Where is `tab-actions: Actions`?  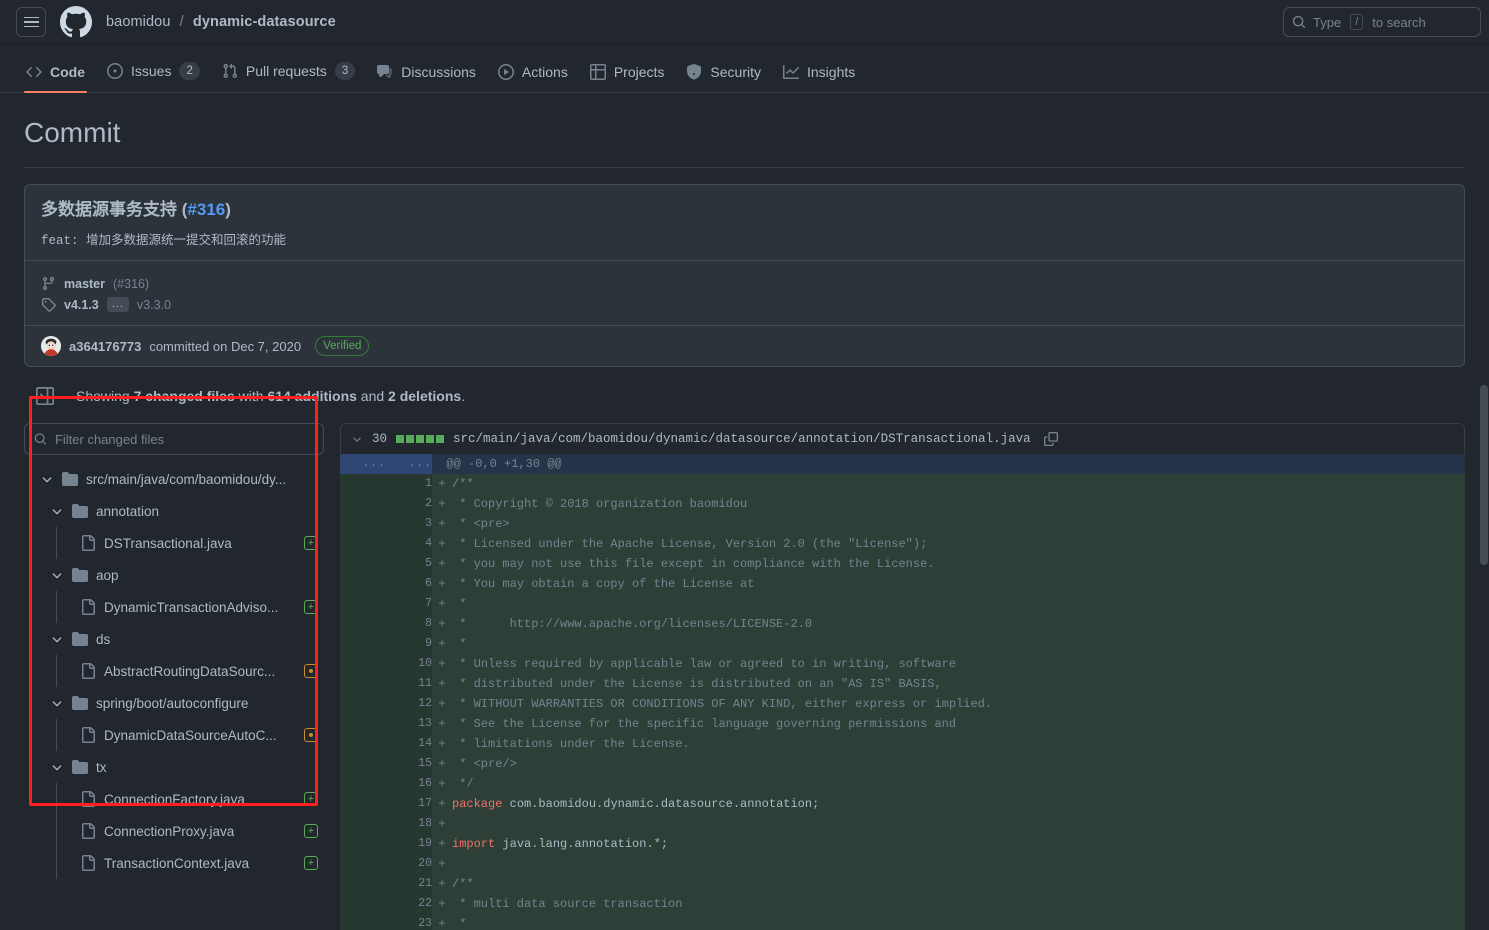
tab-actions: Actions is located at coordinates (533, 78).